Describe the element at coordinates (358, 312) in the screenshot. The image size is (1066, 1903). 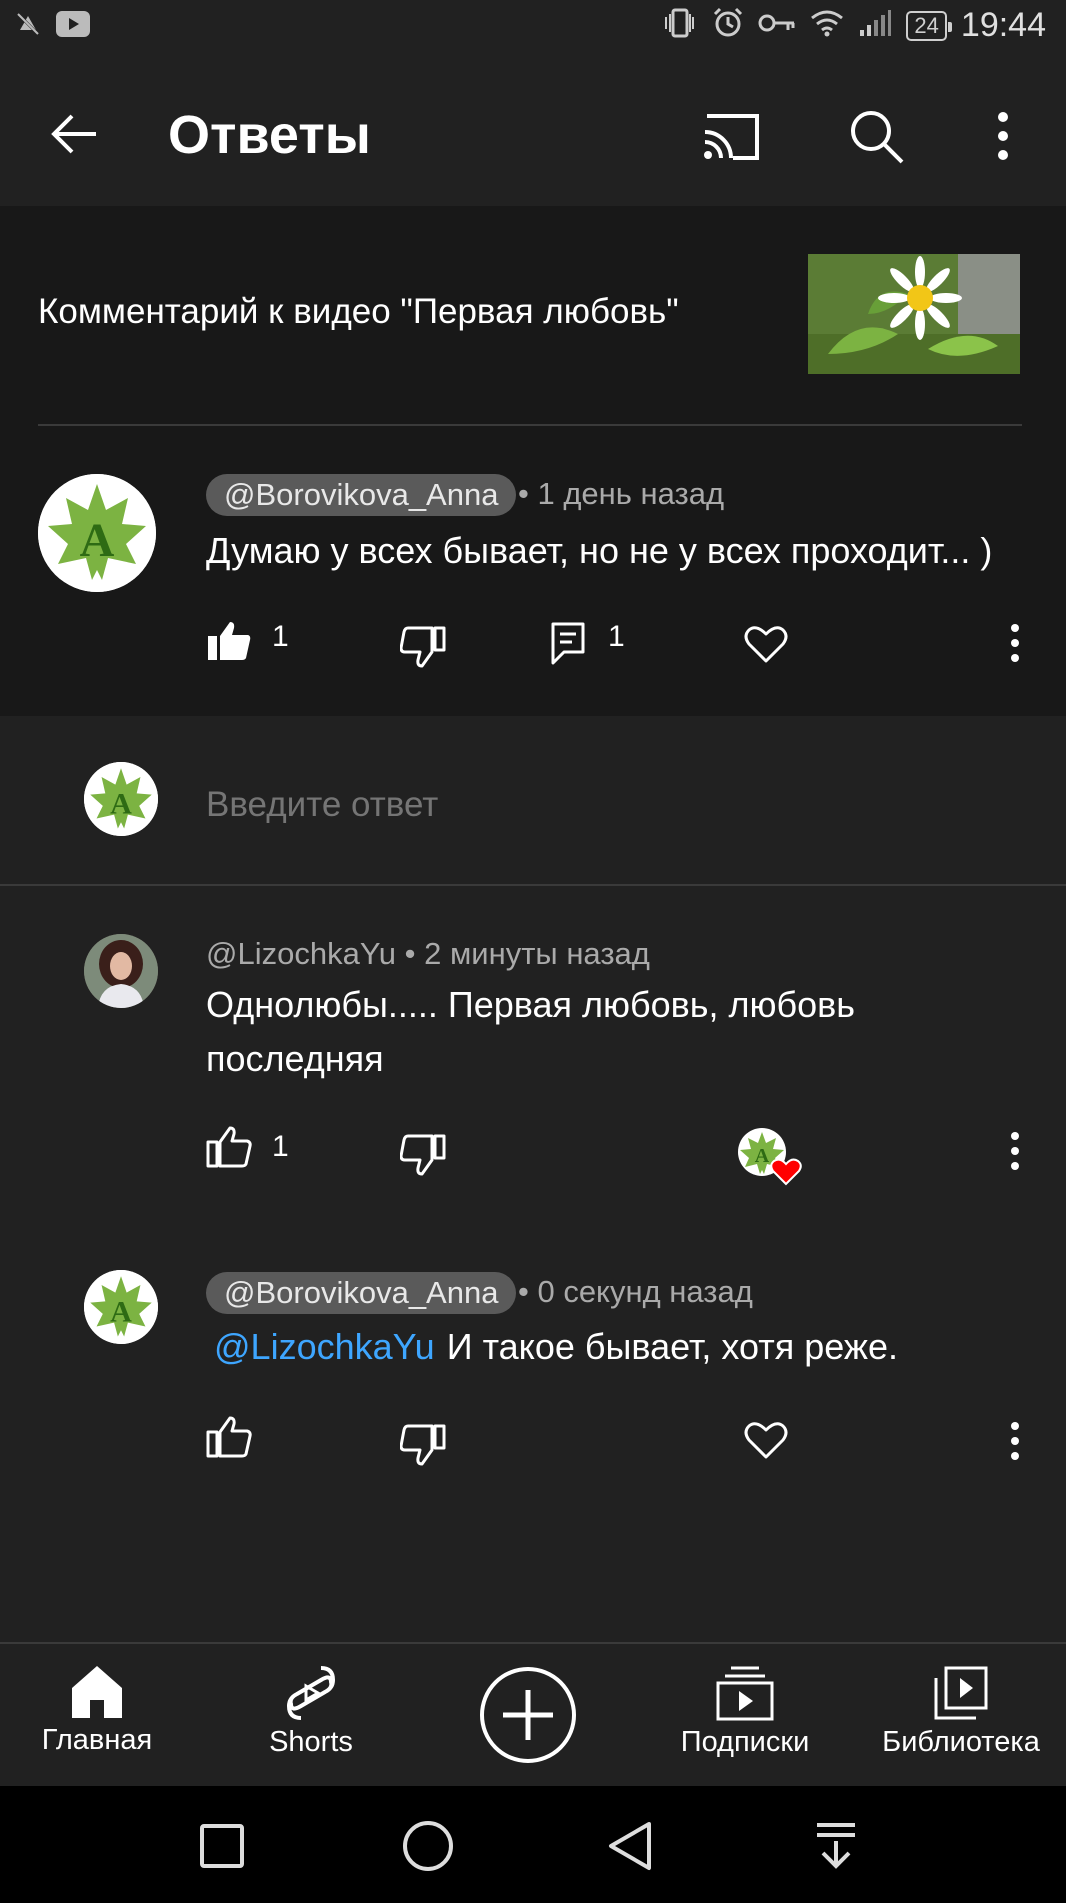
I see `video-reference: Комментарий к видео "Первая любовь"` at that location.